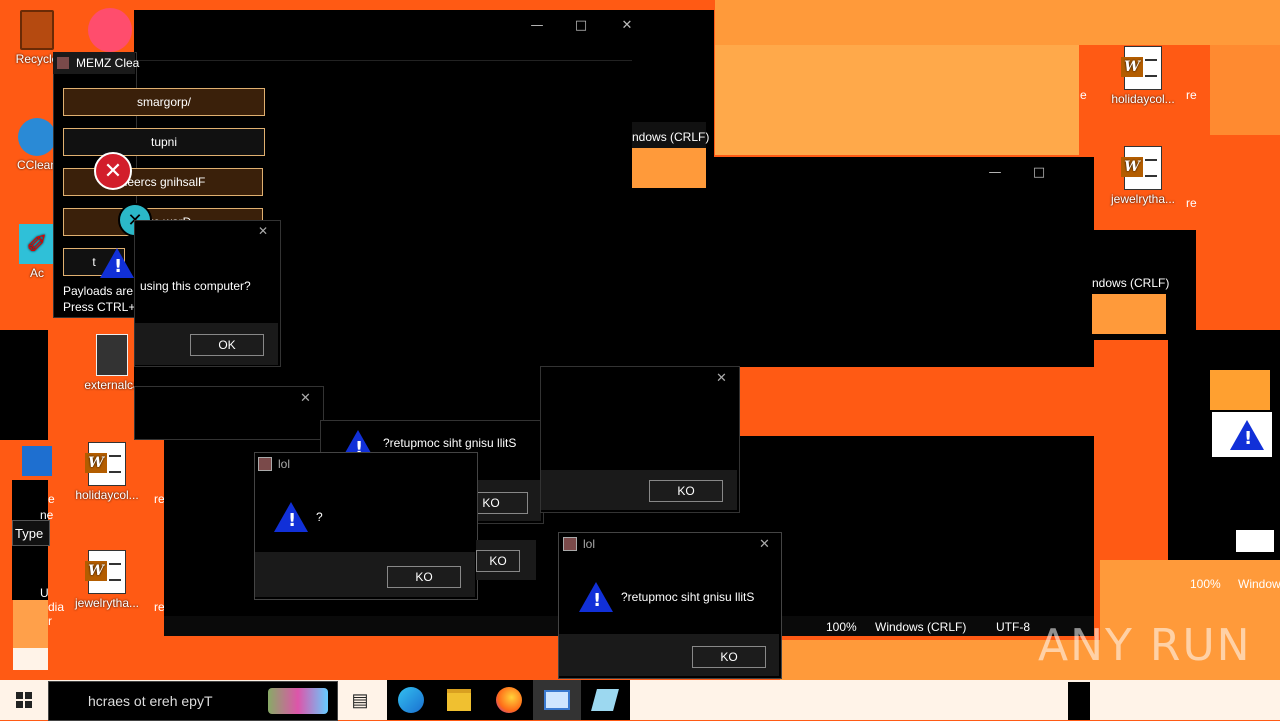 This screenshot has height=721, width=1280. I want to click on fragment-e-right: e, so click(1083, 95).